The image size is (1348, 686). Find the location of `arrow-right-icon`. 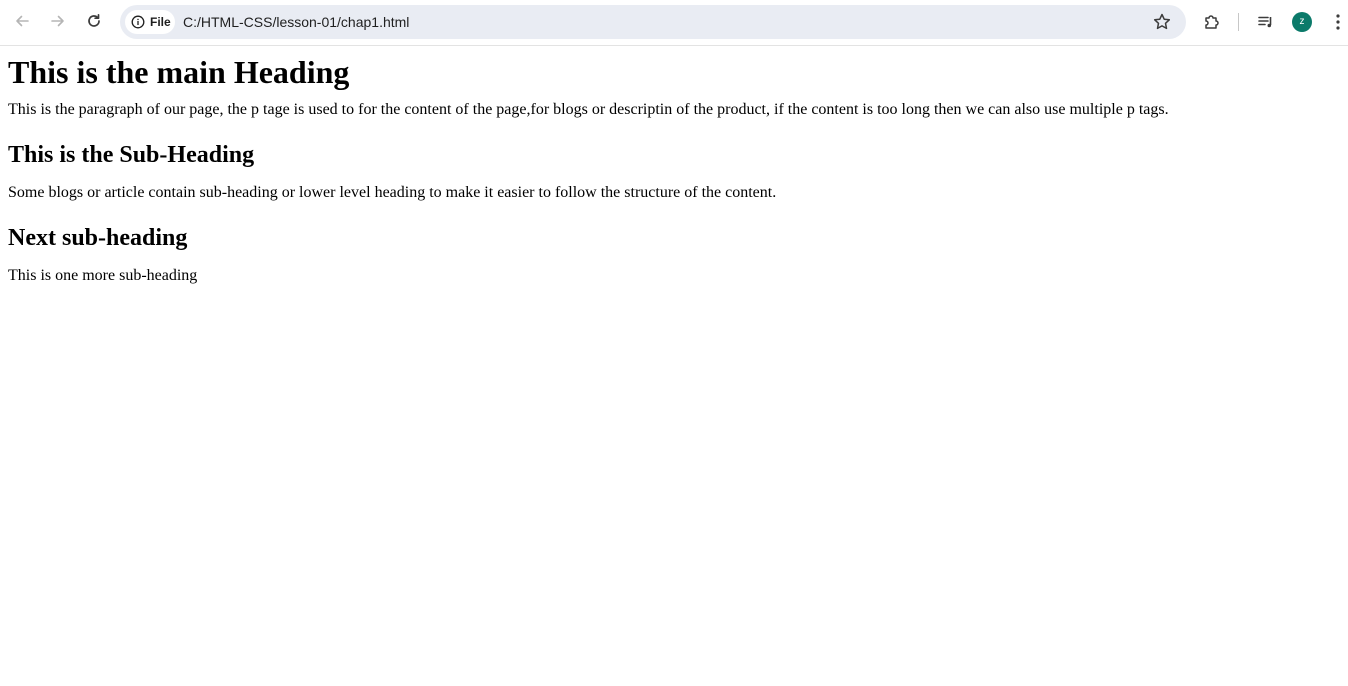

arrow-right-icon is located at coordinates (57, 21).